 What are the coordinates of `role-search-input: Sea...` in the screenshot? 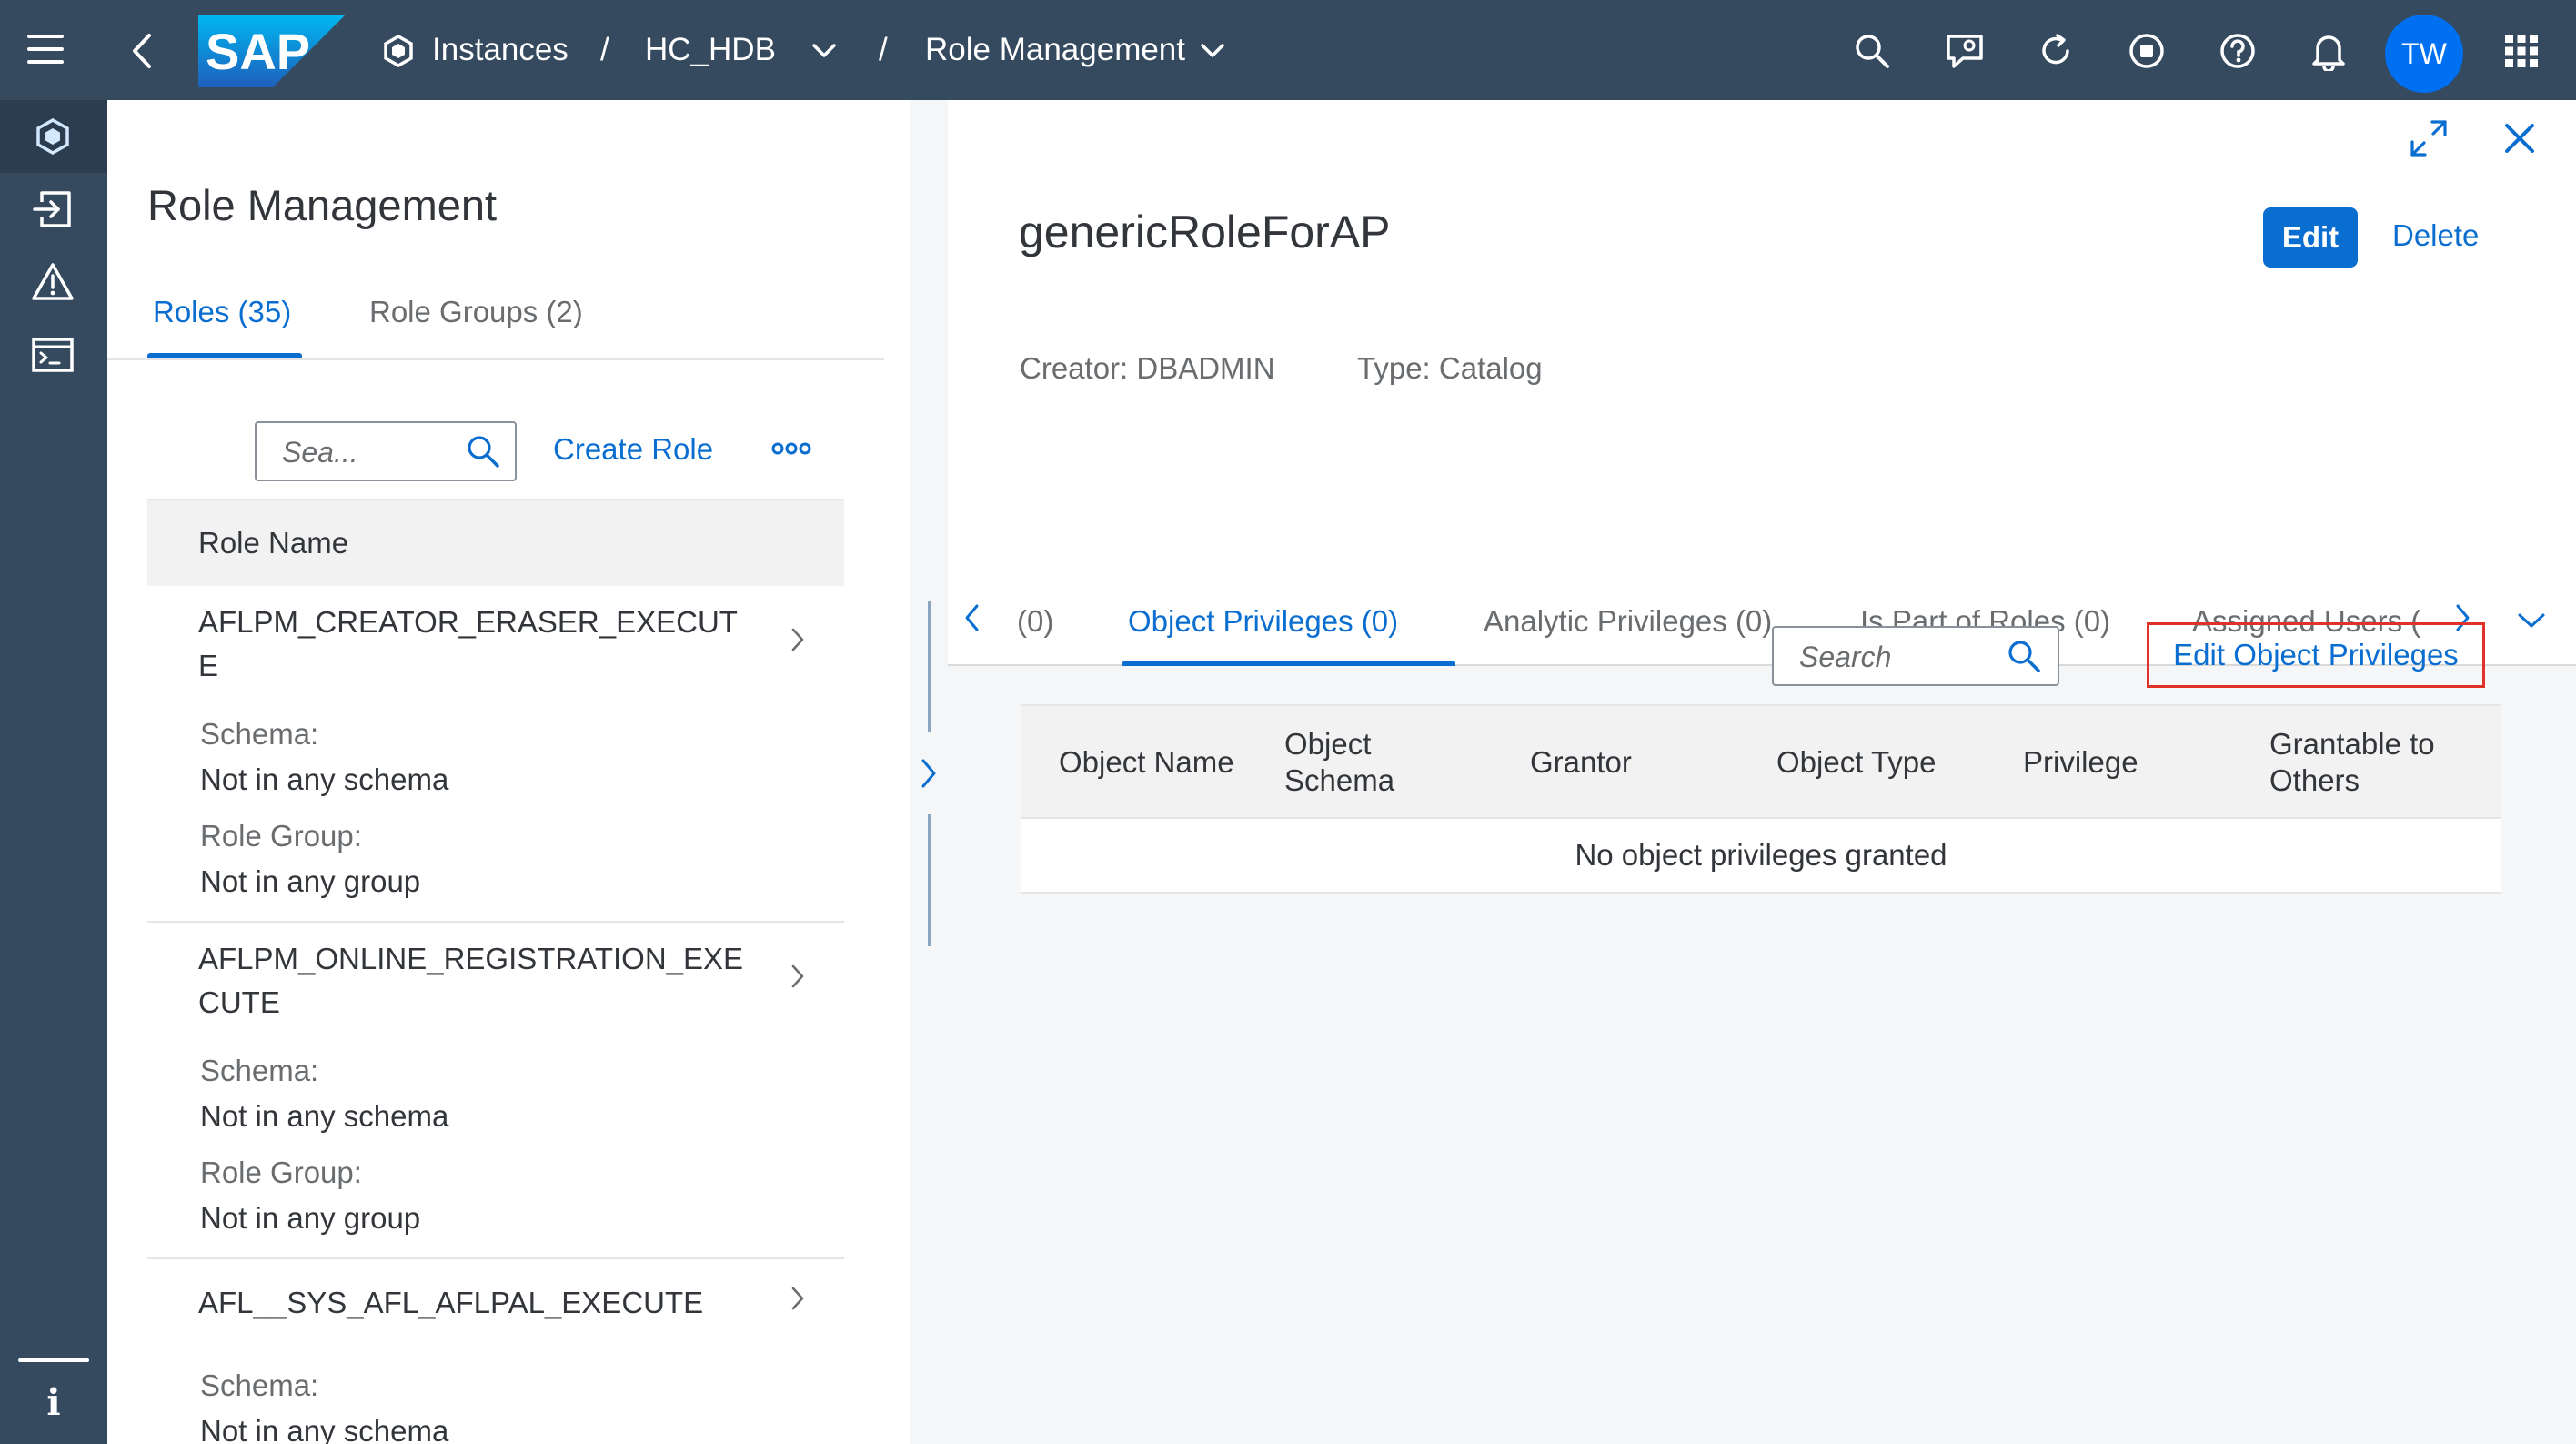 It's located at (386, 451).